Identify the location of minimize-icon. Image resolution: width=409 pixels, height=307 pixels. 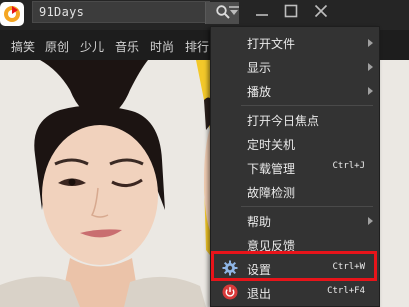
(262, 15).